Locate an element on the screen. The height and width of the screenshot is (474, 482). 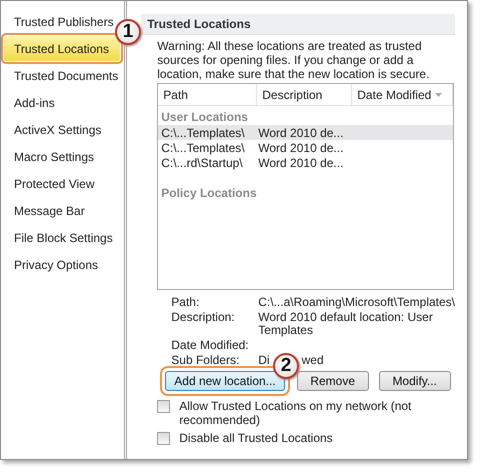
path-value: C:\...a\Roaming\Microsoft\Templates\ is located at coordinates (356, 302).